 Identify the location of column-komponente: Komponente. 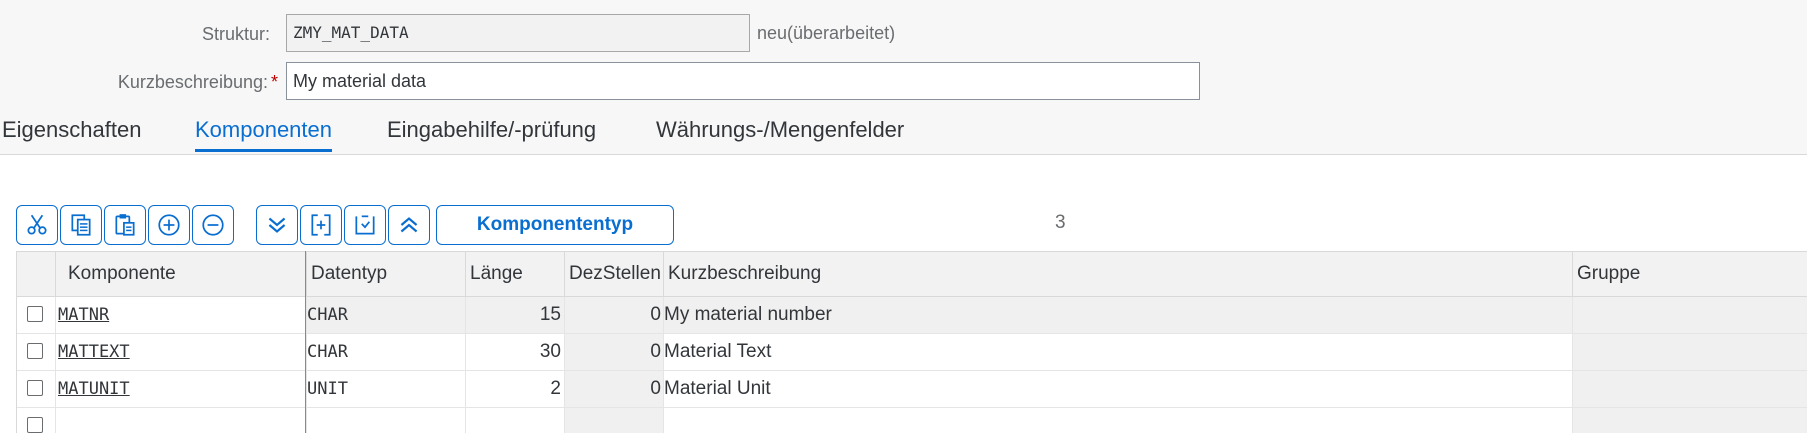
(180, 274).